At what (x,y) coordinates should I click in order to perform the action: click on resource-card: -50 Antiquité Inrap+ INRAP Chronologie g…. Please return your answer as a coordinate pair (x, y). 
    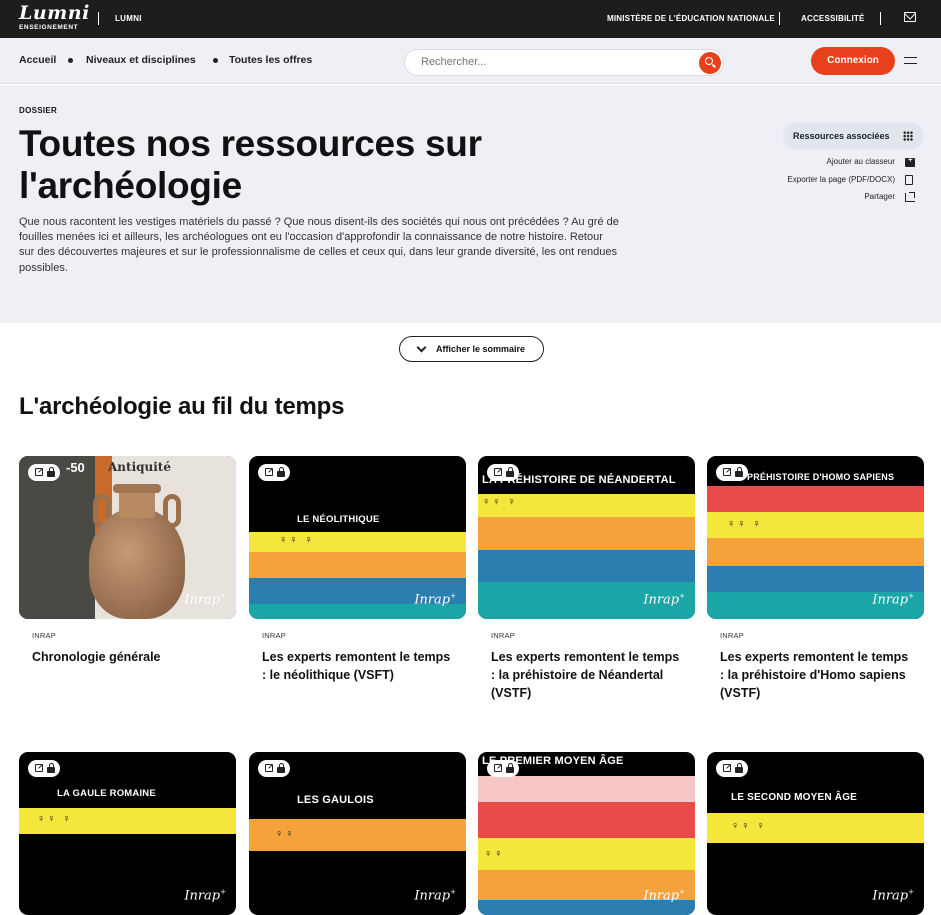
    Looking at the image, I should click on (127, 561).